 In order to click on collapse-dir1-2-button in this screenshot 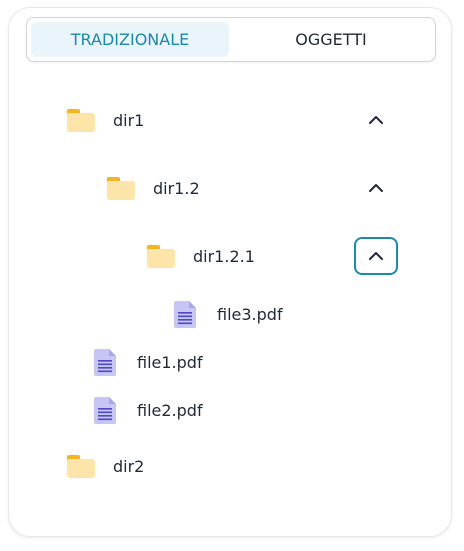, I will do `click(376, 188)`.